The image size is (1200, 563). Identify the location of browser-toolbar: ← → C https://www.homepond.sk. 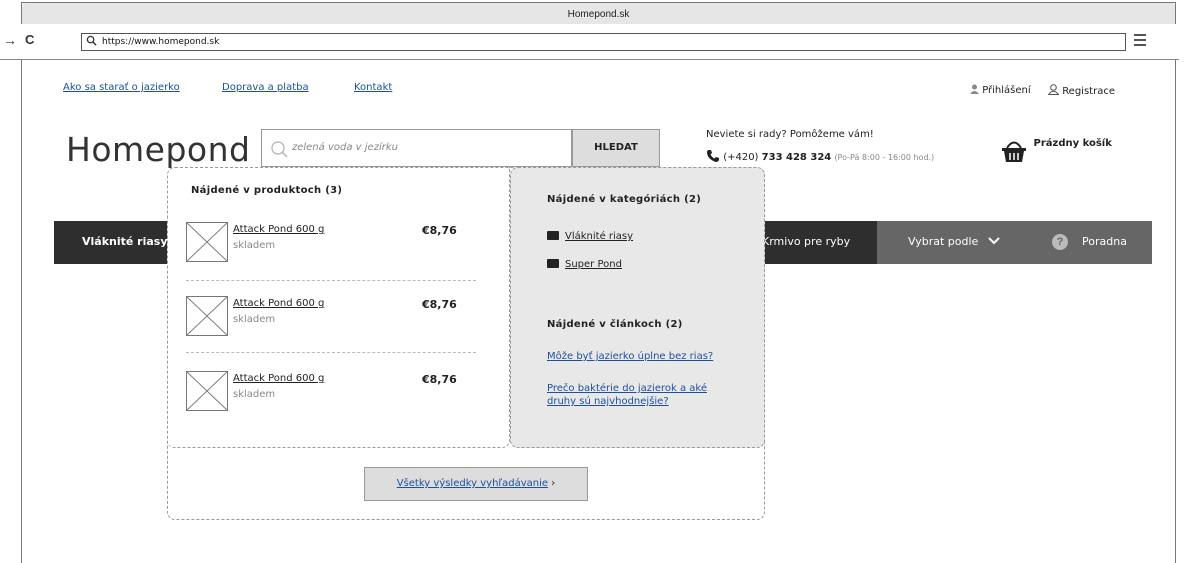
(589, 42).